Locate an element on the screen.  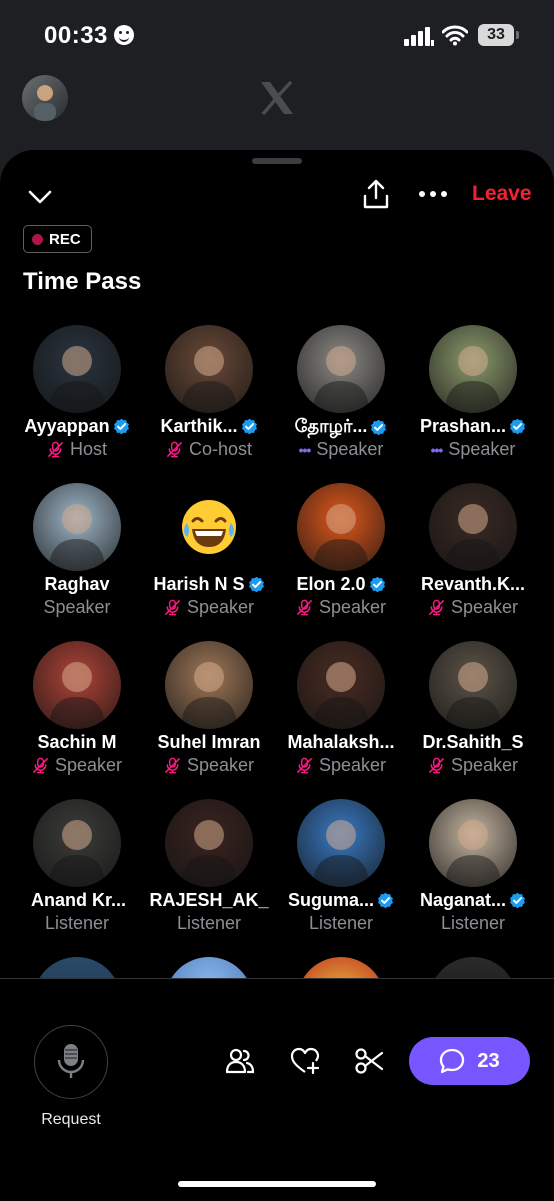
participant-tile: Karthik... Co-host is located at coordinates (209, 404).